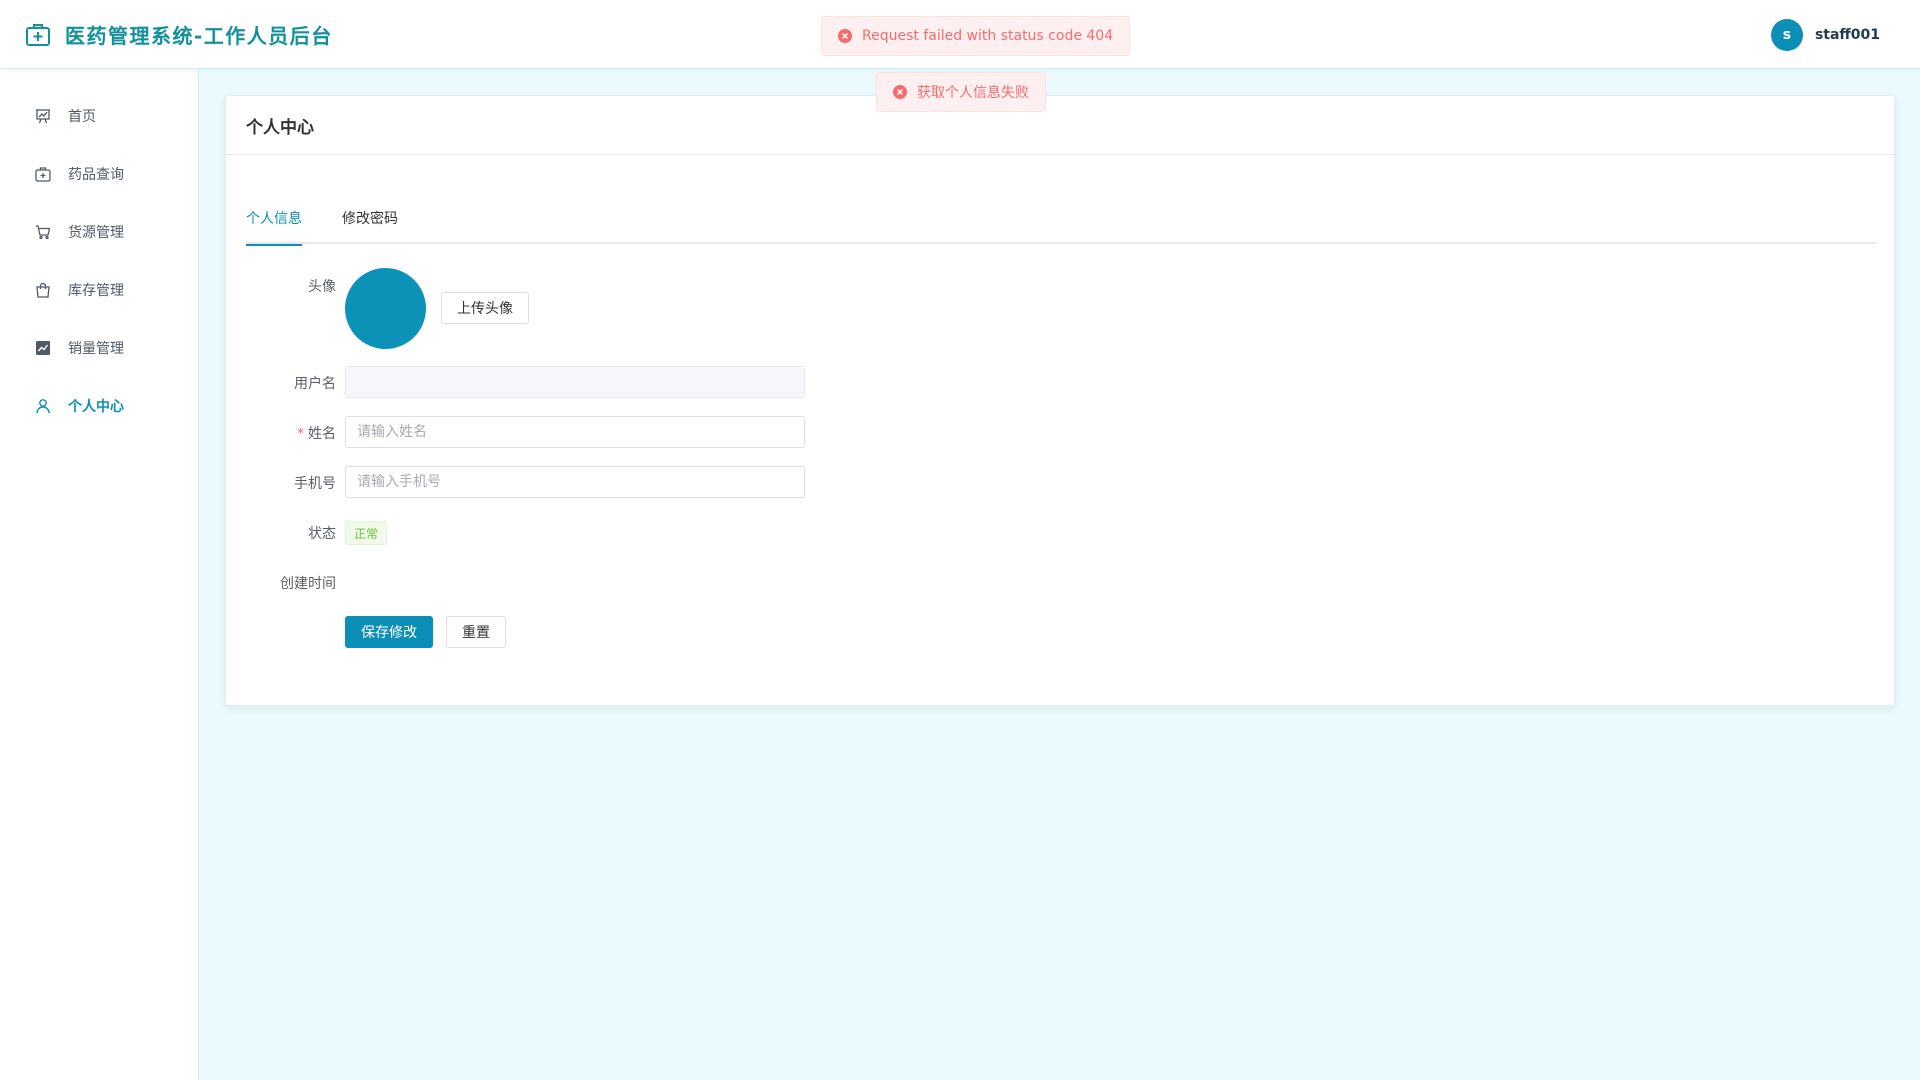  What do you see at coordinates (575, 482) in the screenshot?
I see `phone-field` at bounding box center [575, 482].